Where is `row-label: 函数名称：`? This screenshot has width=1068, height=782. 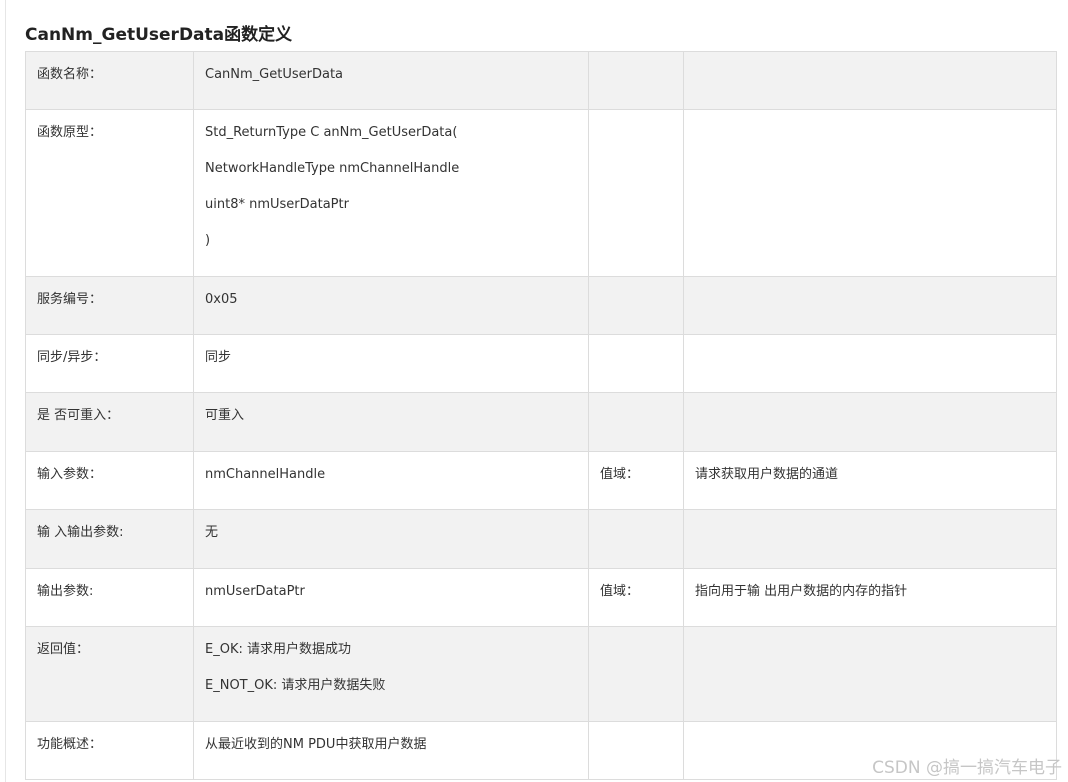
row-label: 函数名称： is located at coordinates (70, 74).